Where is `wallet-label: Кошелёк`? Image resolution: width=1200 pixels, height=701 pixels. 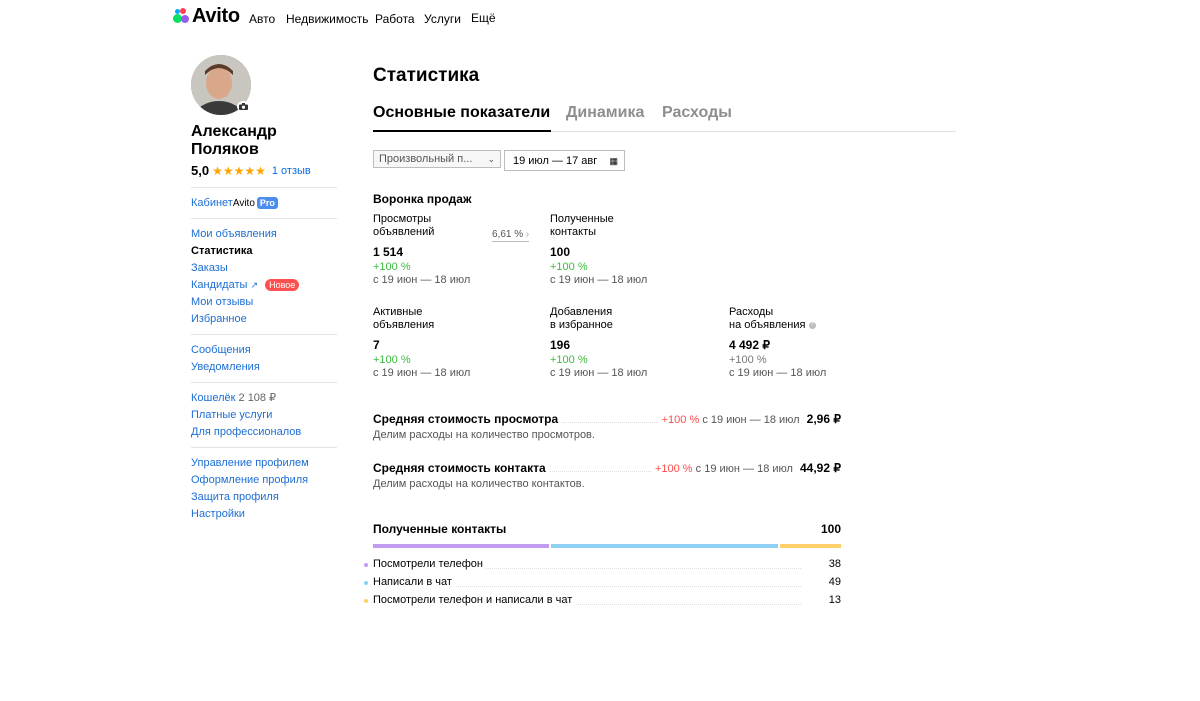
wallet-label: Кошелёк is located at coordinates (213, 398).